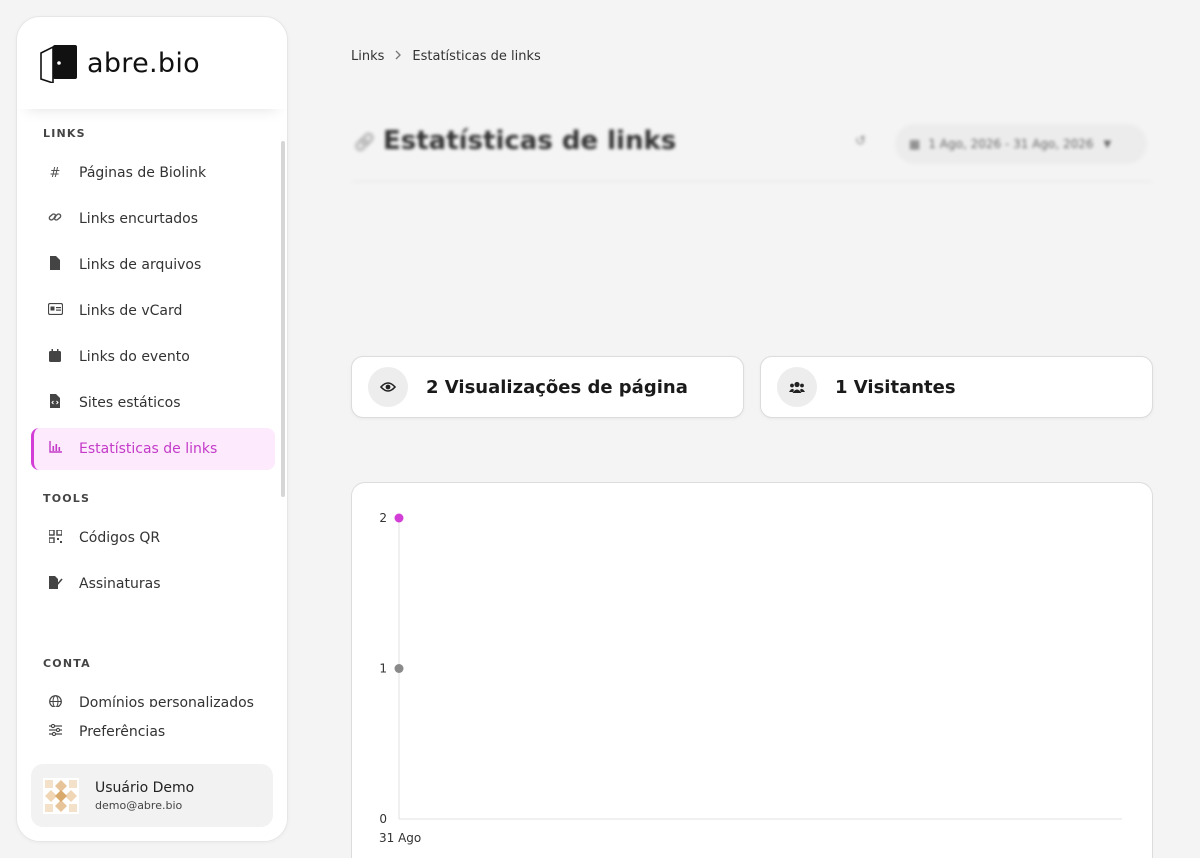  Describe the element at coordinates (383, 819) in the screenshot. I see `y-tick-label: 0` at that location.